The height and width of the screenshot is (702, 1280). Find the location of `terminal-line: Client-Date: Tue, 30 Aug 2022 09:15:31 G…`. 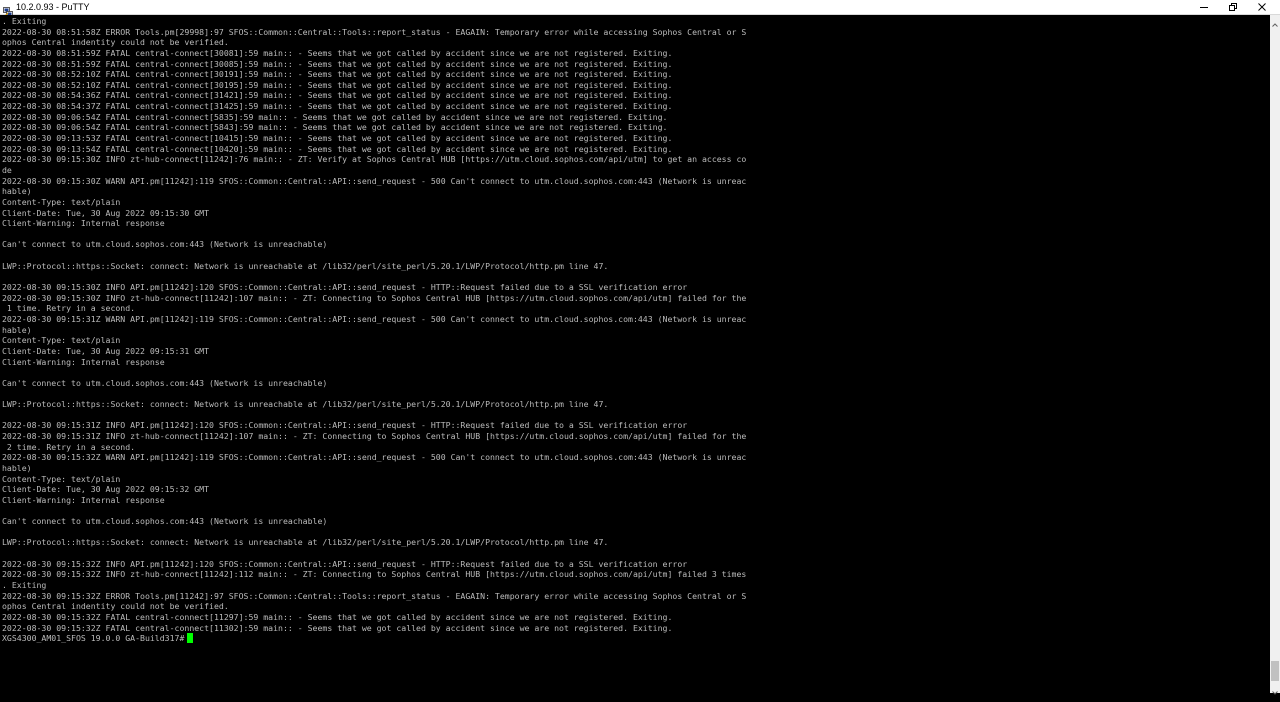

terminal-line: Client-Date: Tue, 30 Aug 2022 09:15:31 G… is located at coordinates (106, 350).